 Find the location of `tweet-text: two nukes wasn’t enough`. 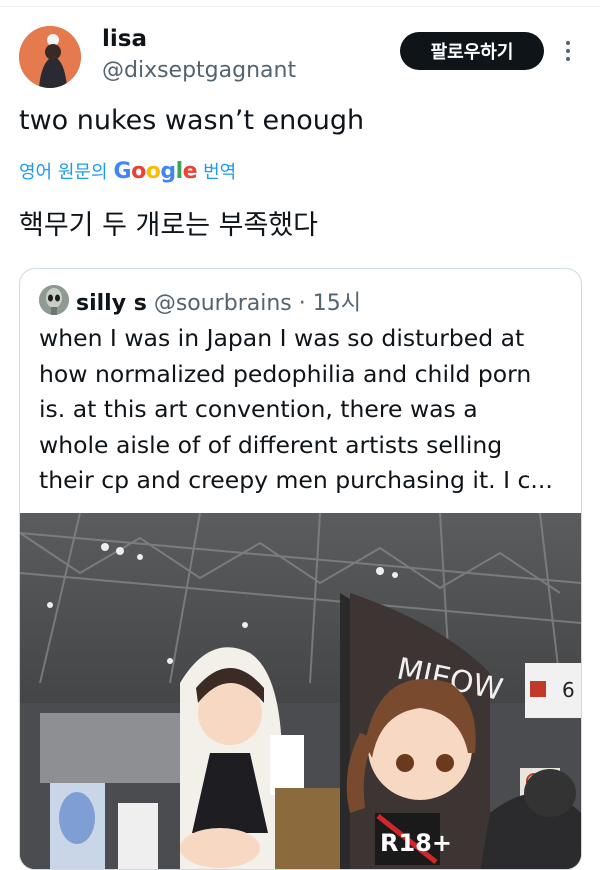

tweet-text: two nukes wasn’t enough is located at coordinates (192, 120).